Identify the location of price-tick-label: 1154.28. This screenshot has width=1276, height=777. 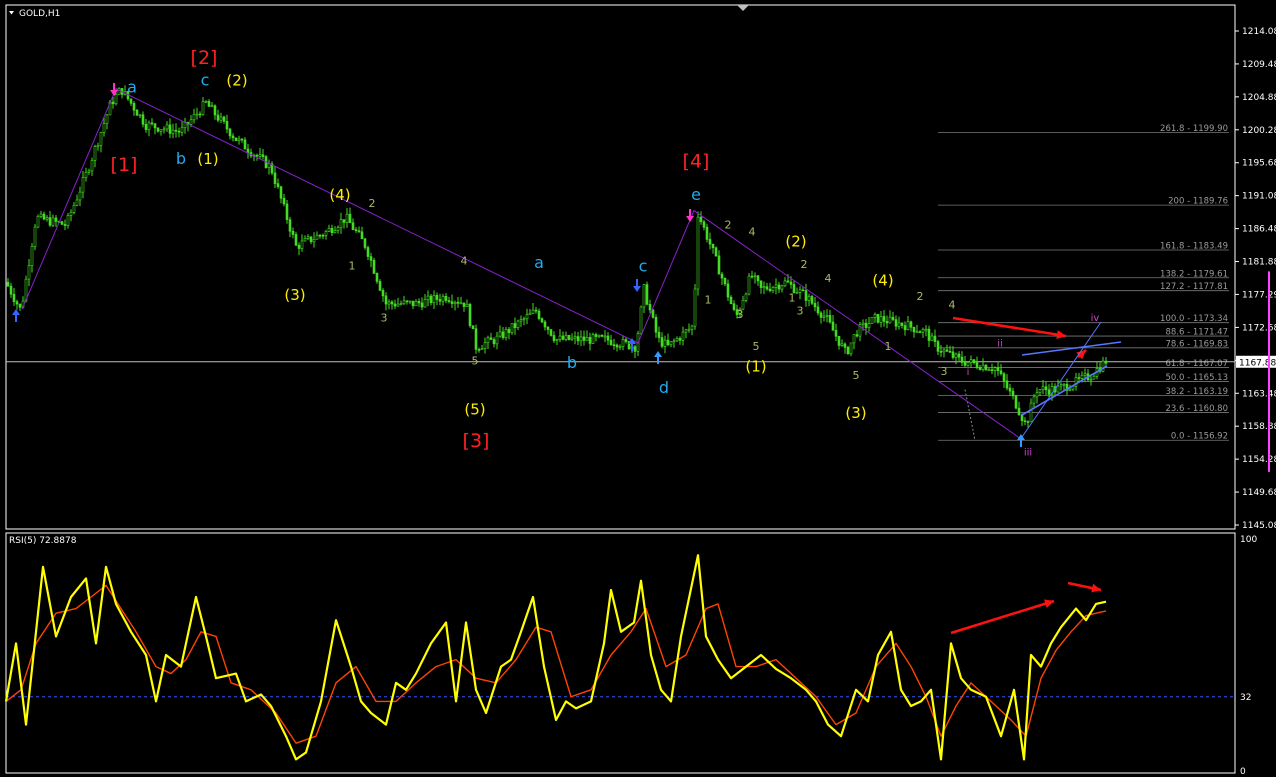
(1259, 460).